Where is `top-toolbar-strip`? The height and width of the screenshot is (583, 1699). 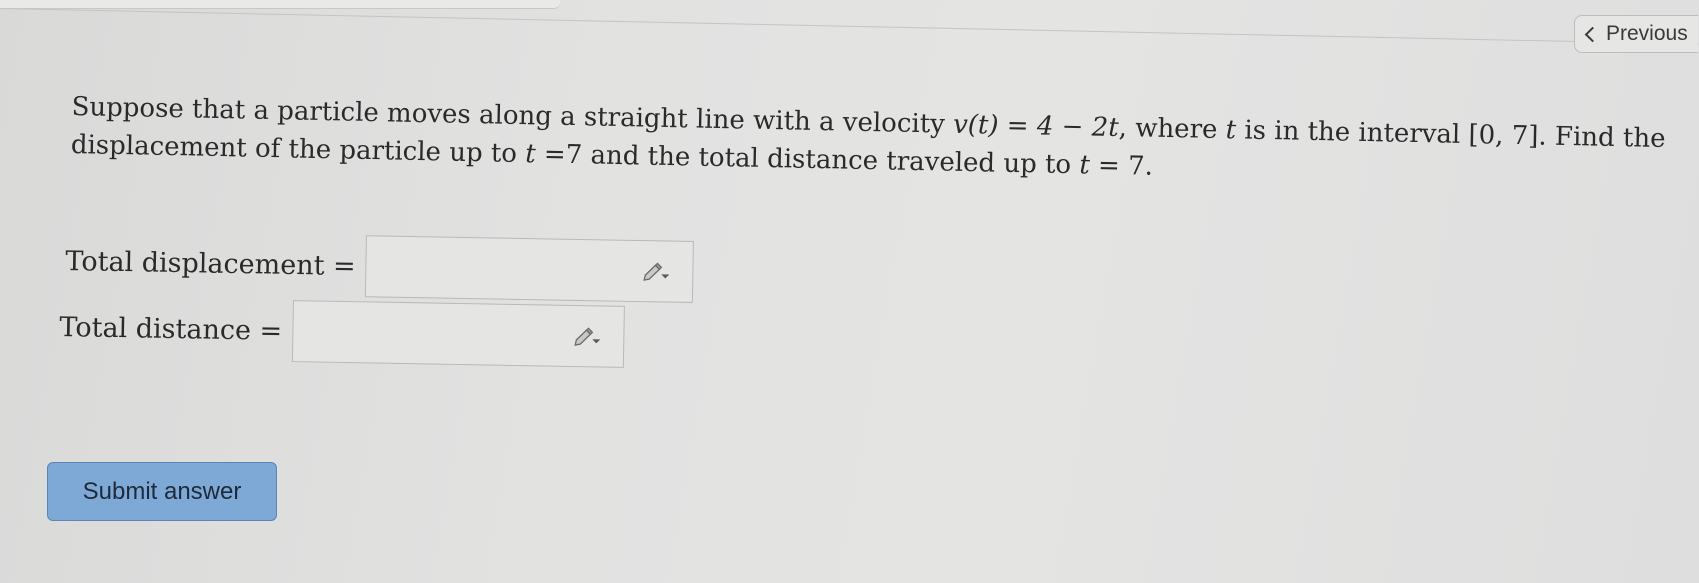
top-toolbar-strip is located at coordinates (280, 4).